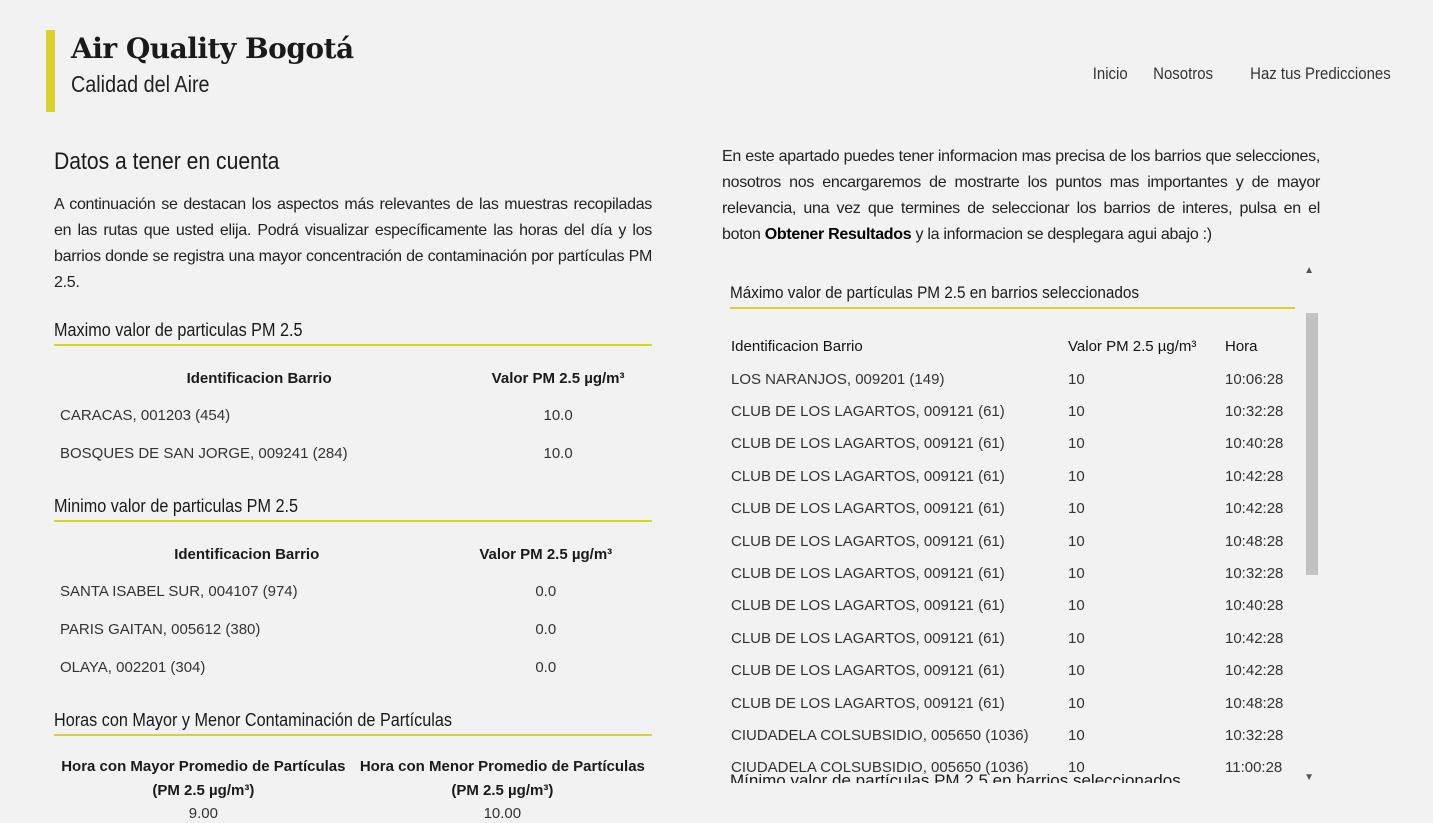 The height and width of the screenshot is (823, 1433). I want to click on table-cell: OLAYA, 002201 (304), so click(133, 667).